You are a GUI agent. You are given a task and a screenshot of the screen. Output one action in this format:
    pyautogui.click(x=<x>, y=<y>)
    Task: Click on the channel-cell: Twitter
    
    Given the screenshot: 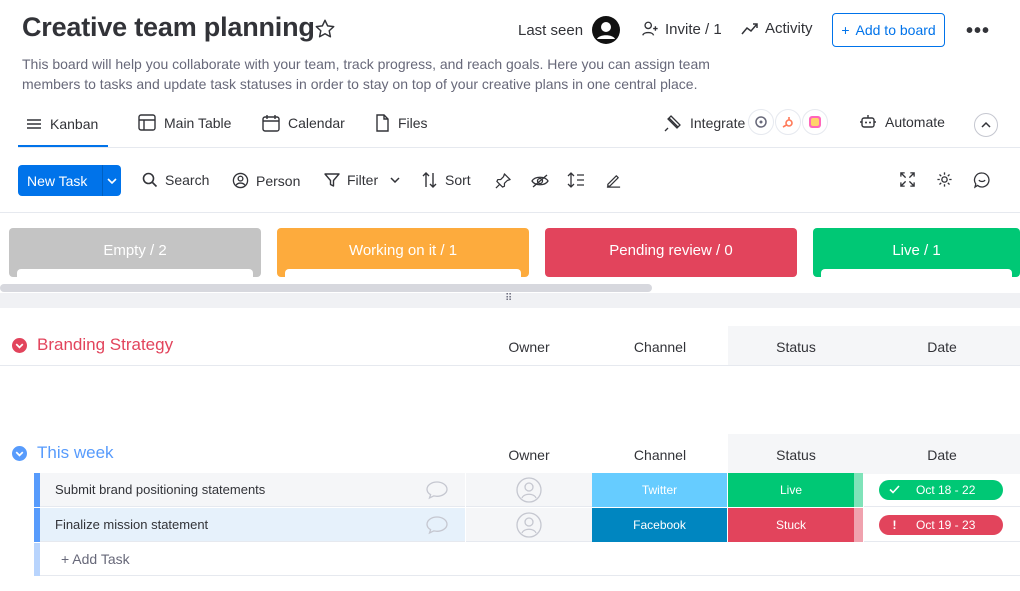 What is the action you would take?
    pyautogui.click(x=659, y=490)
    